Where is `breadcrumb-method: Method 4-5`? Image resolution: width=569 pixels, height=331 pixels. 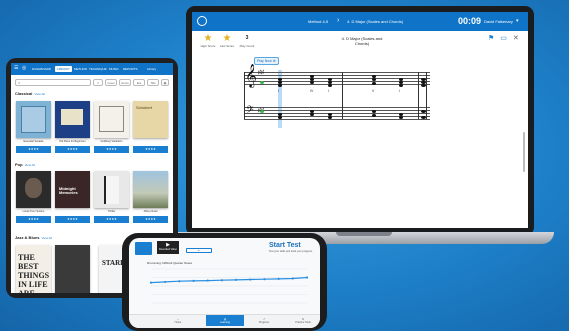 breadcrumb-method: Method 4-5 is located at coordinates (318, 21).